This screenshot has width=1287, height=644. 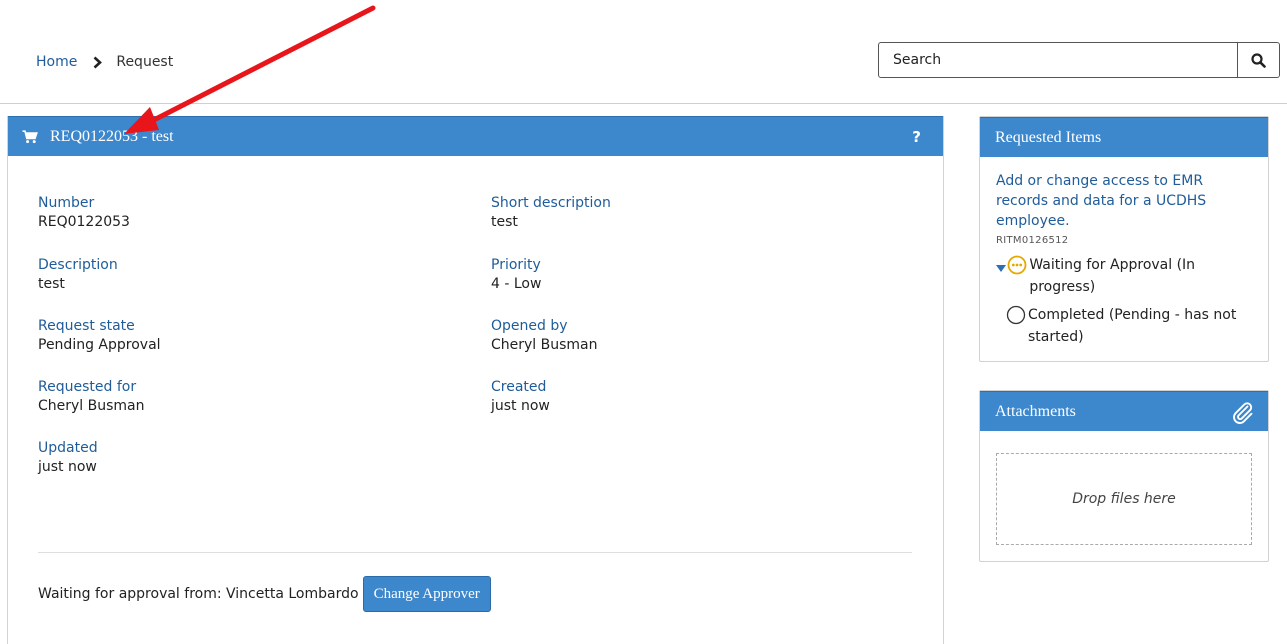 What do you see at coordinates (701, 275) in the screenshot?
I see `field-priority: Priority 4 - Low` at bounding box center [701, 275].